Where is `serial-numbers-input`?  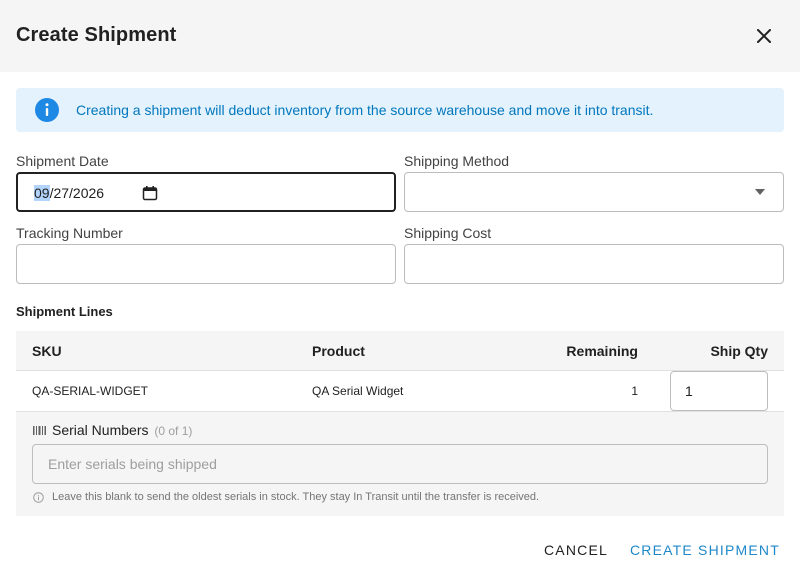 serial-numbers-input is located at coordinates (400, 464).